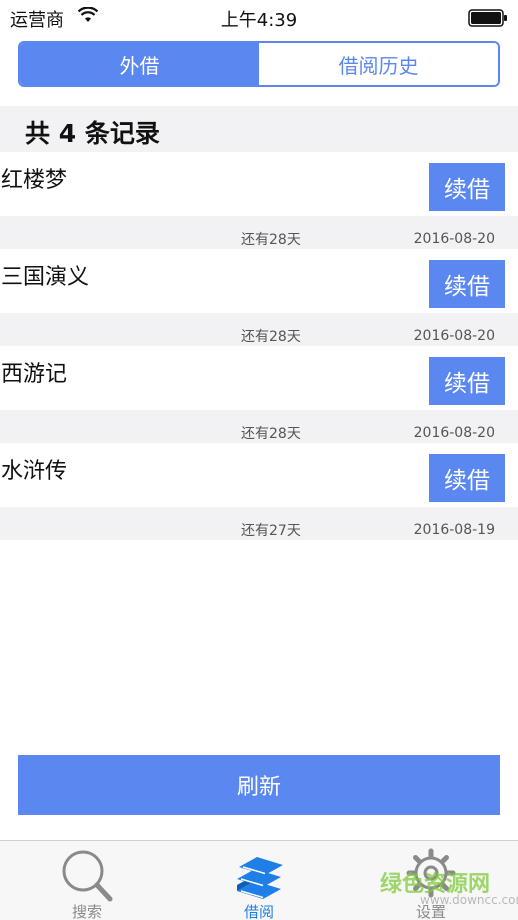  Describe the element at coordinates (259, 785) in the screenshot. I see `refresh-button: 刷新` at that location.